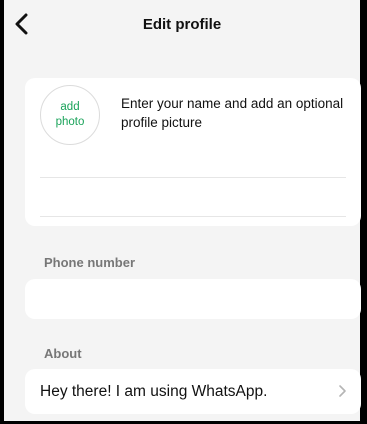  I want to click on chevron-right-icon, so click(342, 391).